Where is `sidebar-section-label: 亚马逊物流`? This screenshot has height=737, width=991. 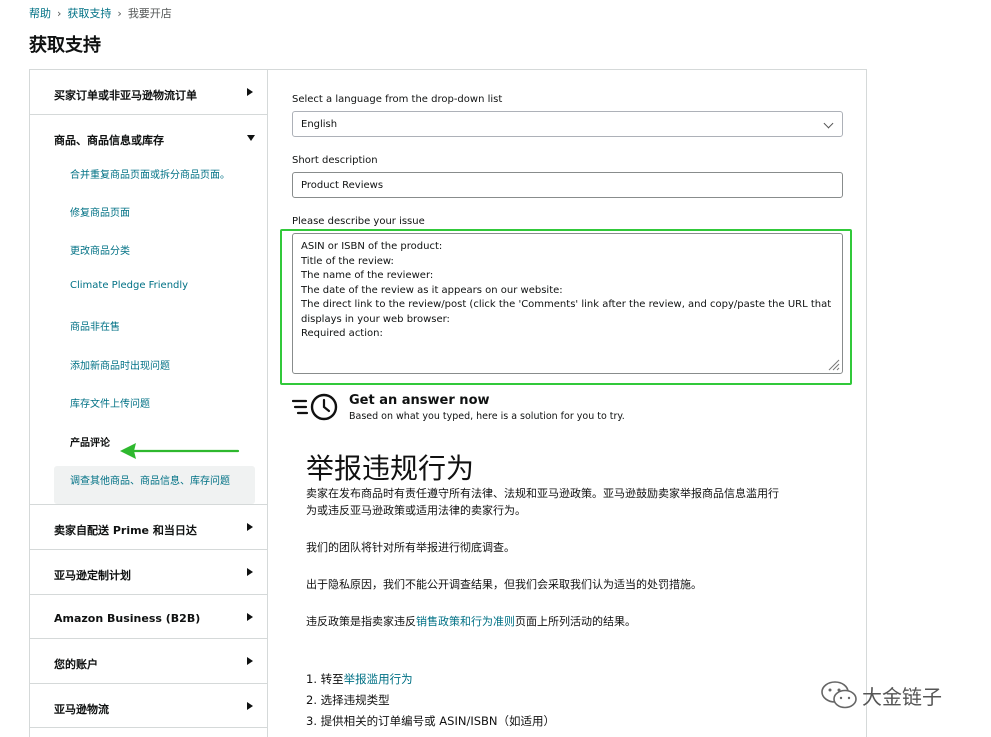
sidebar-section-label: 亚马逊物流 is located at coordinates (81, 709).